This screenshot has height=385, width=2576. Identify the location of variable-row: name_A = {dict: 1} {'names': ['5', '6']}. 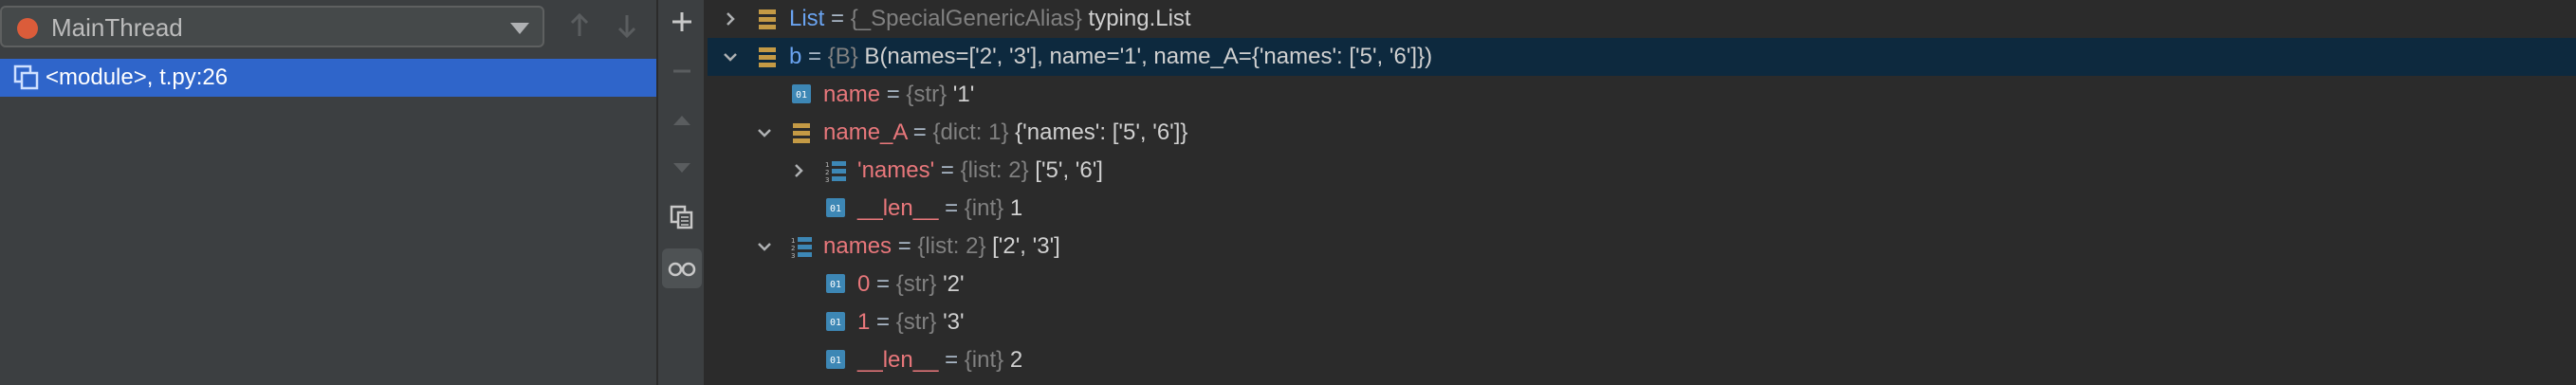
(1642, 133).